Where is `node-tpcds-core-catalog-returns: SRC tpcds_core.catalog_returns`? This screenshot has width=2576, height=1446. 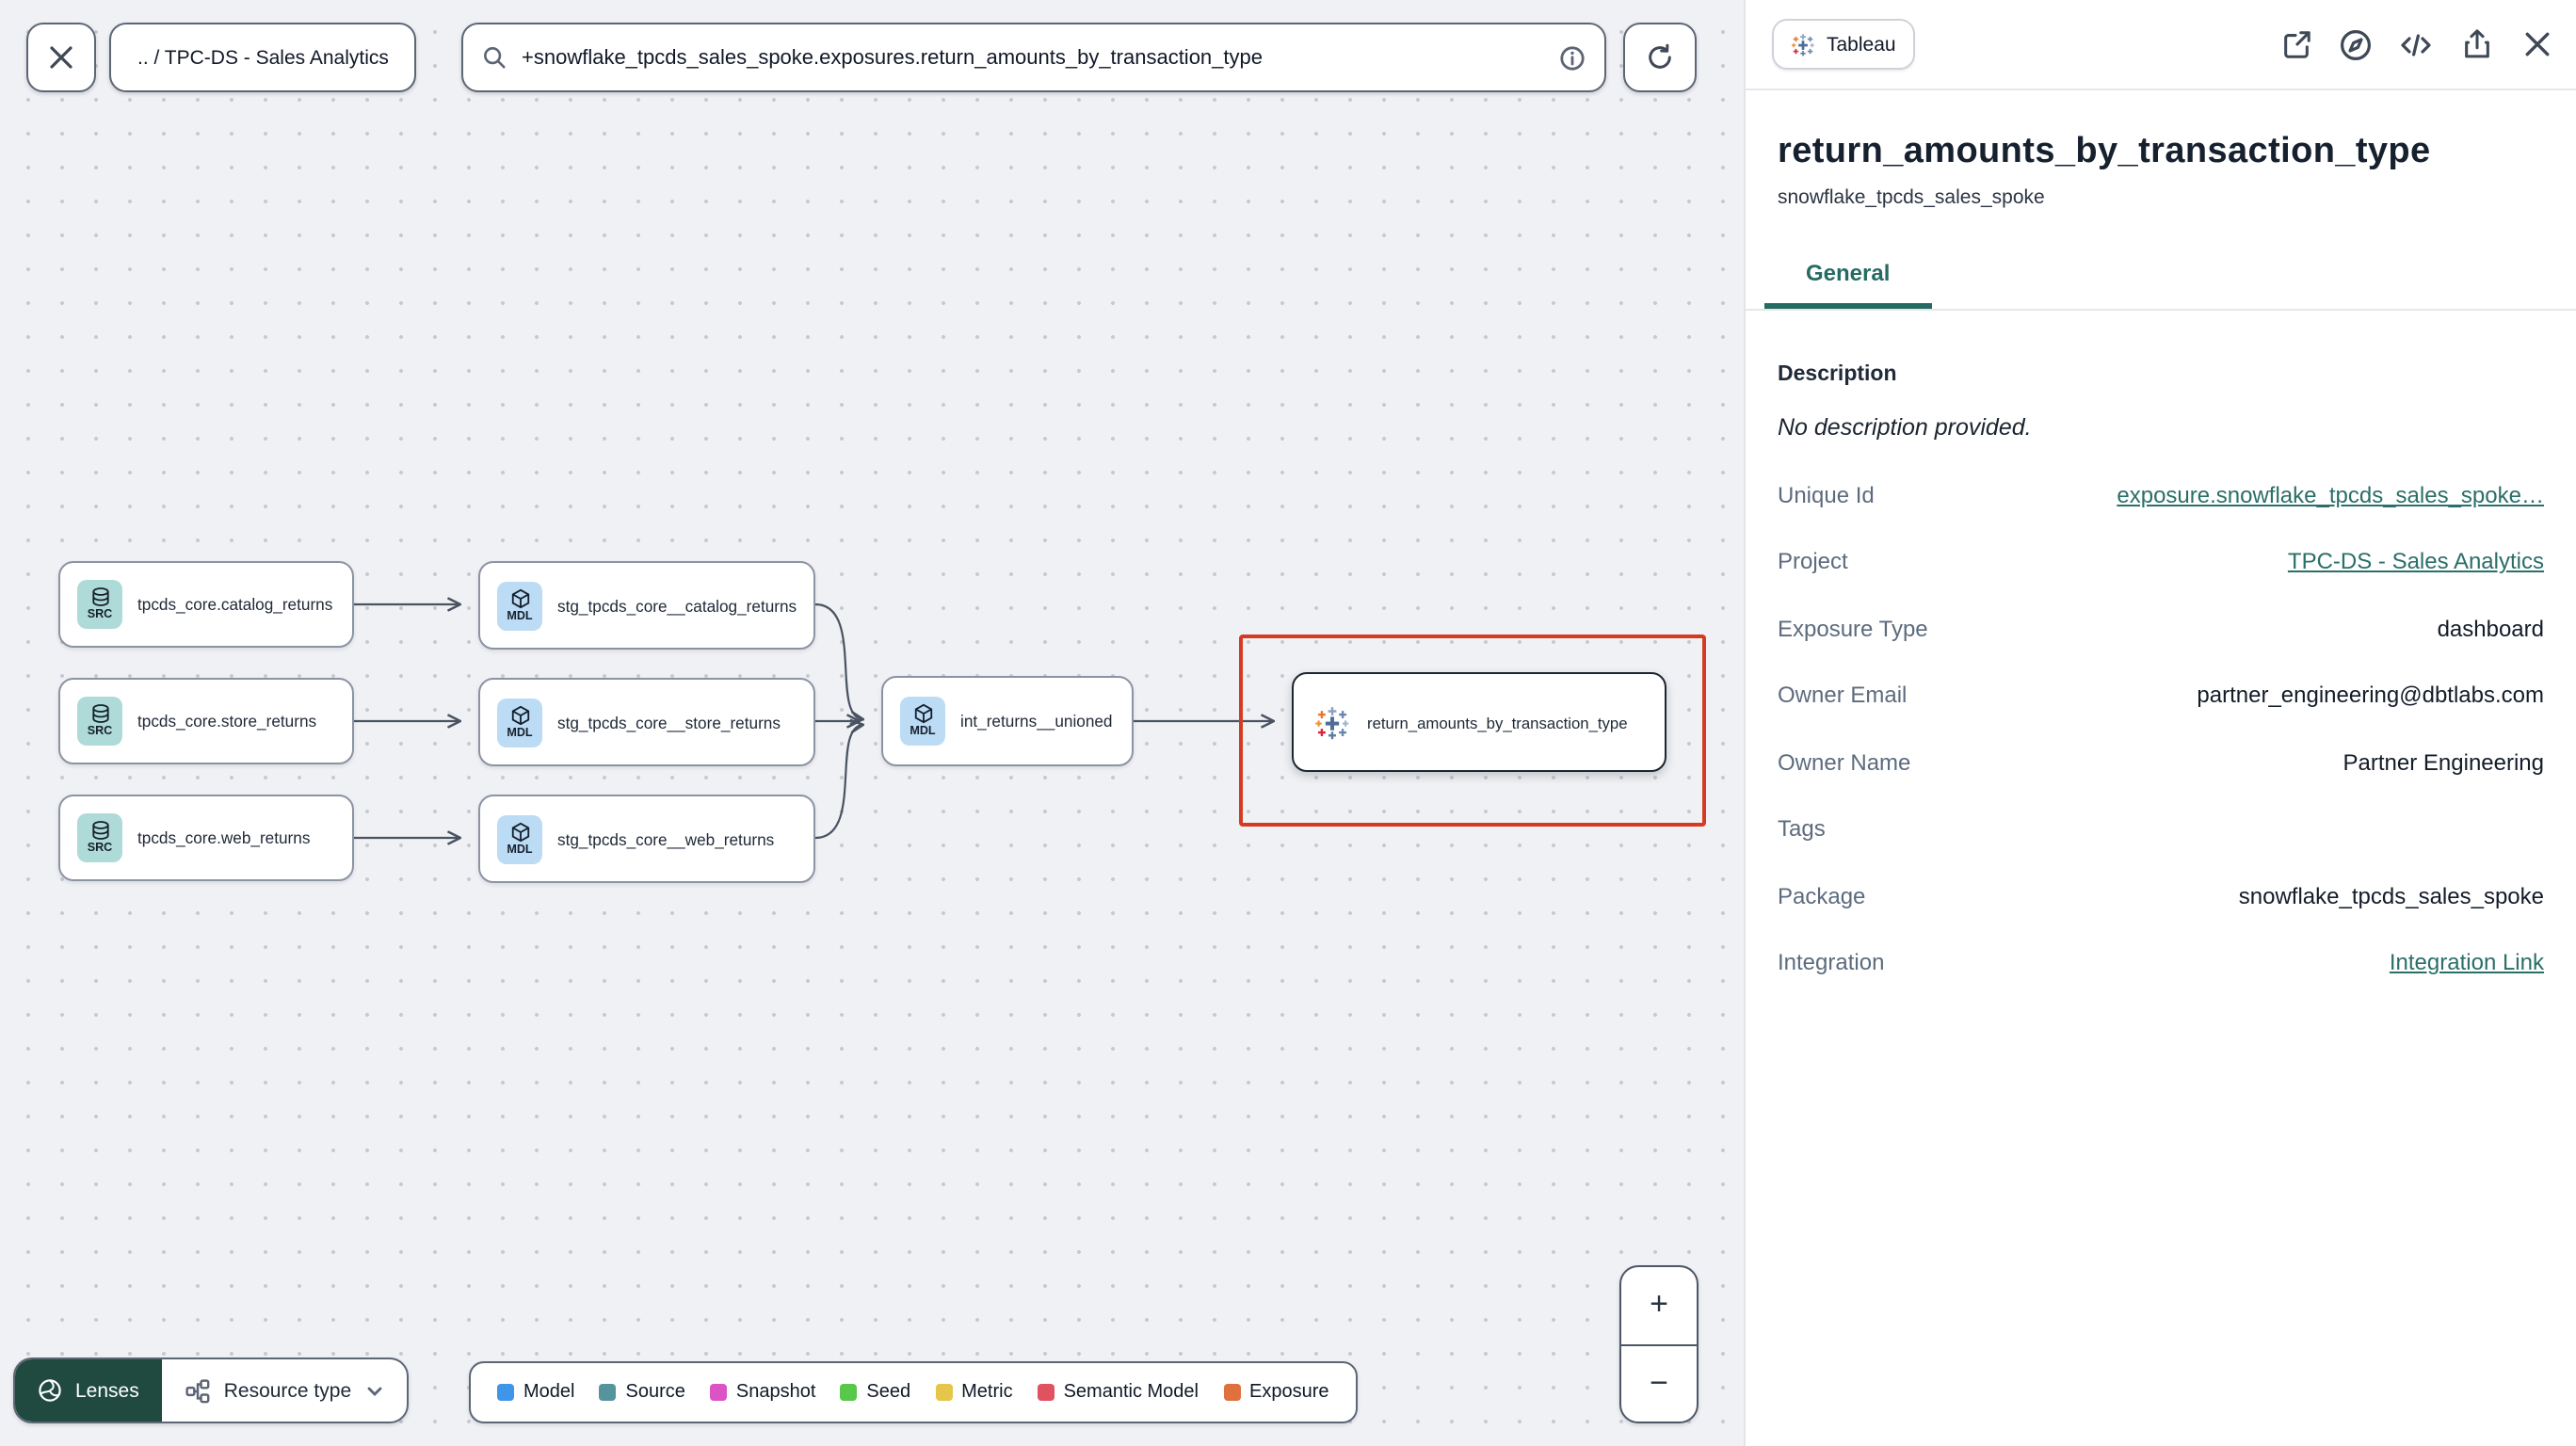 node-tpcds-core-catalog-returns: SRC tpcds_core.catalog_returns is located at coordinates (206, 604).